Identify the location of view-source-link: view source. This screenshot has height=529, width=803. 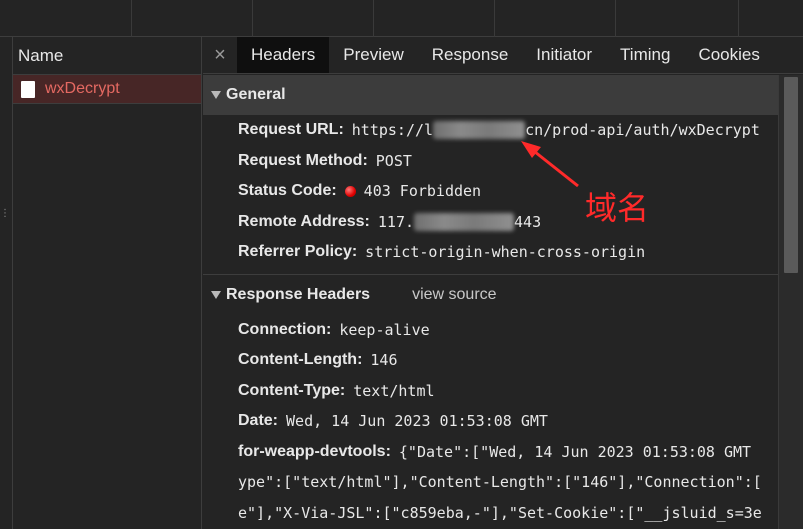
(454, 295).